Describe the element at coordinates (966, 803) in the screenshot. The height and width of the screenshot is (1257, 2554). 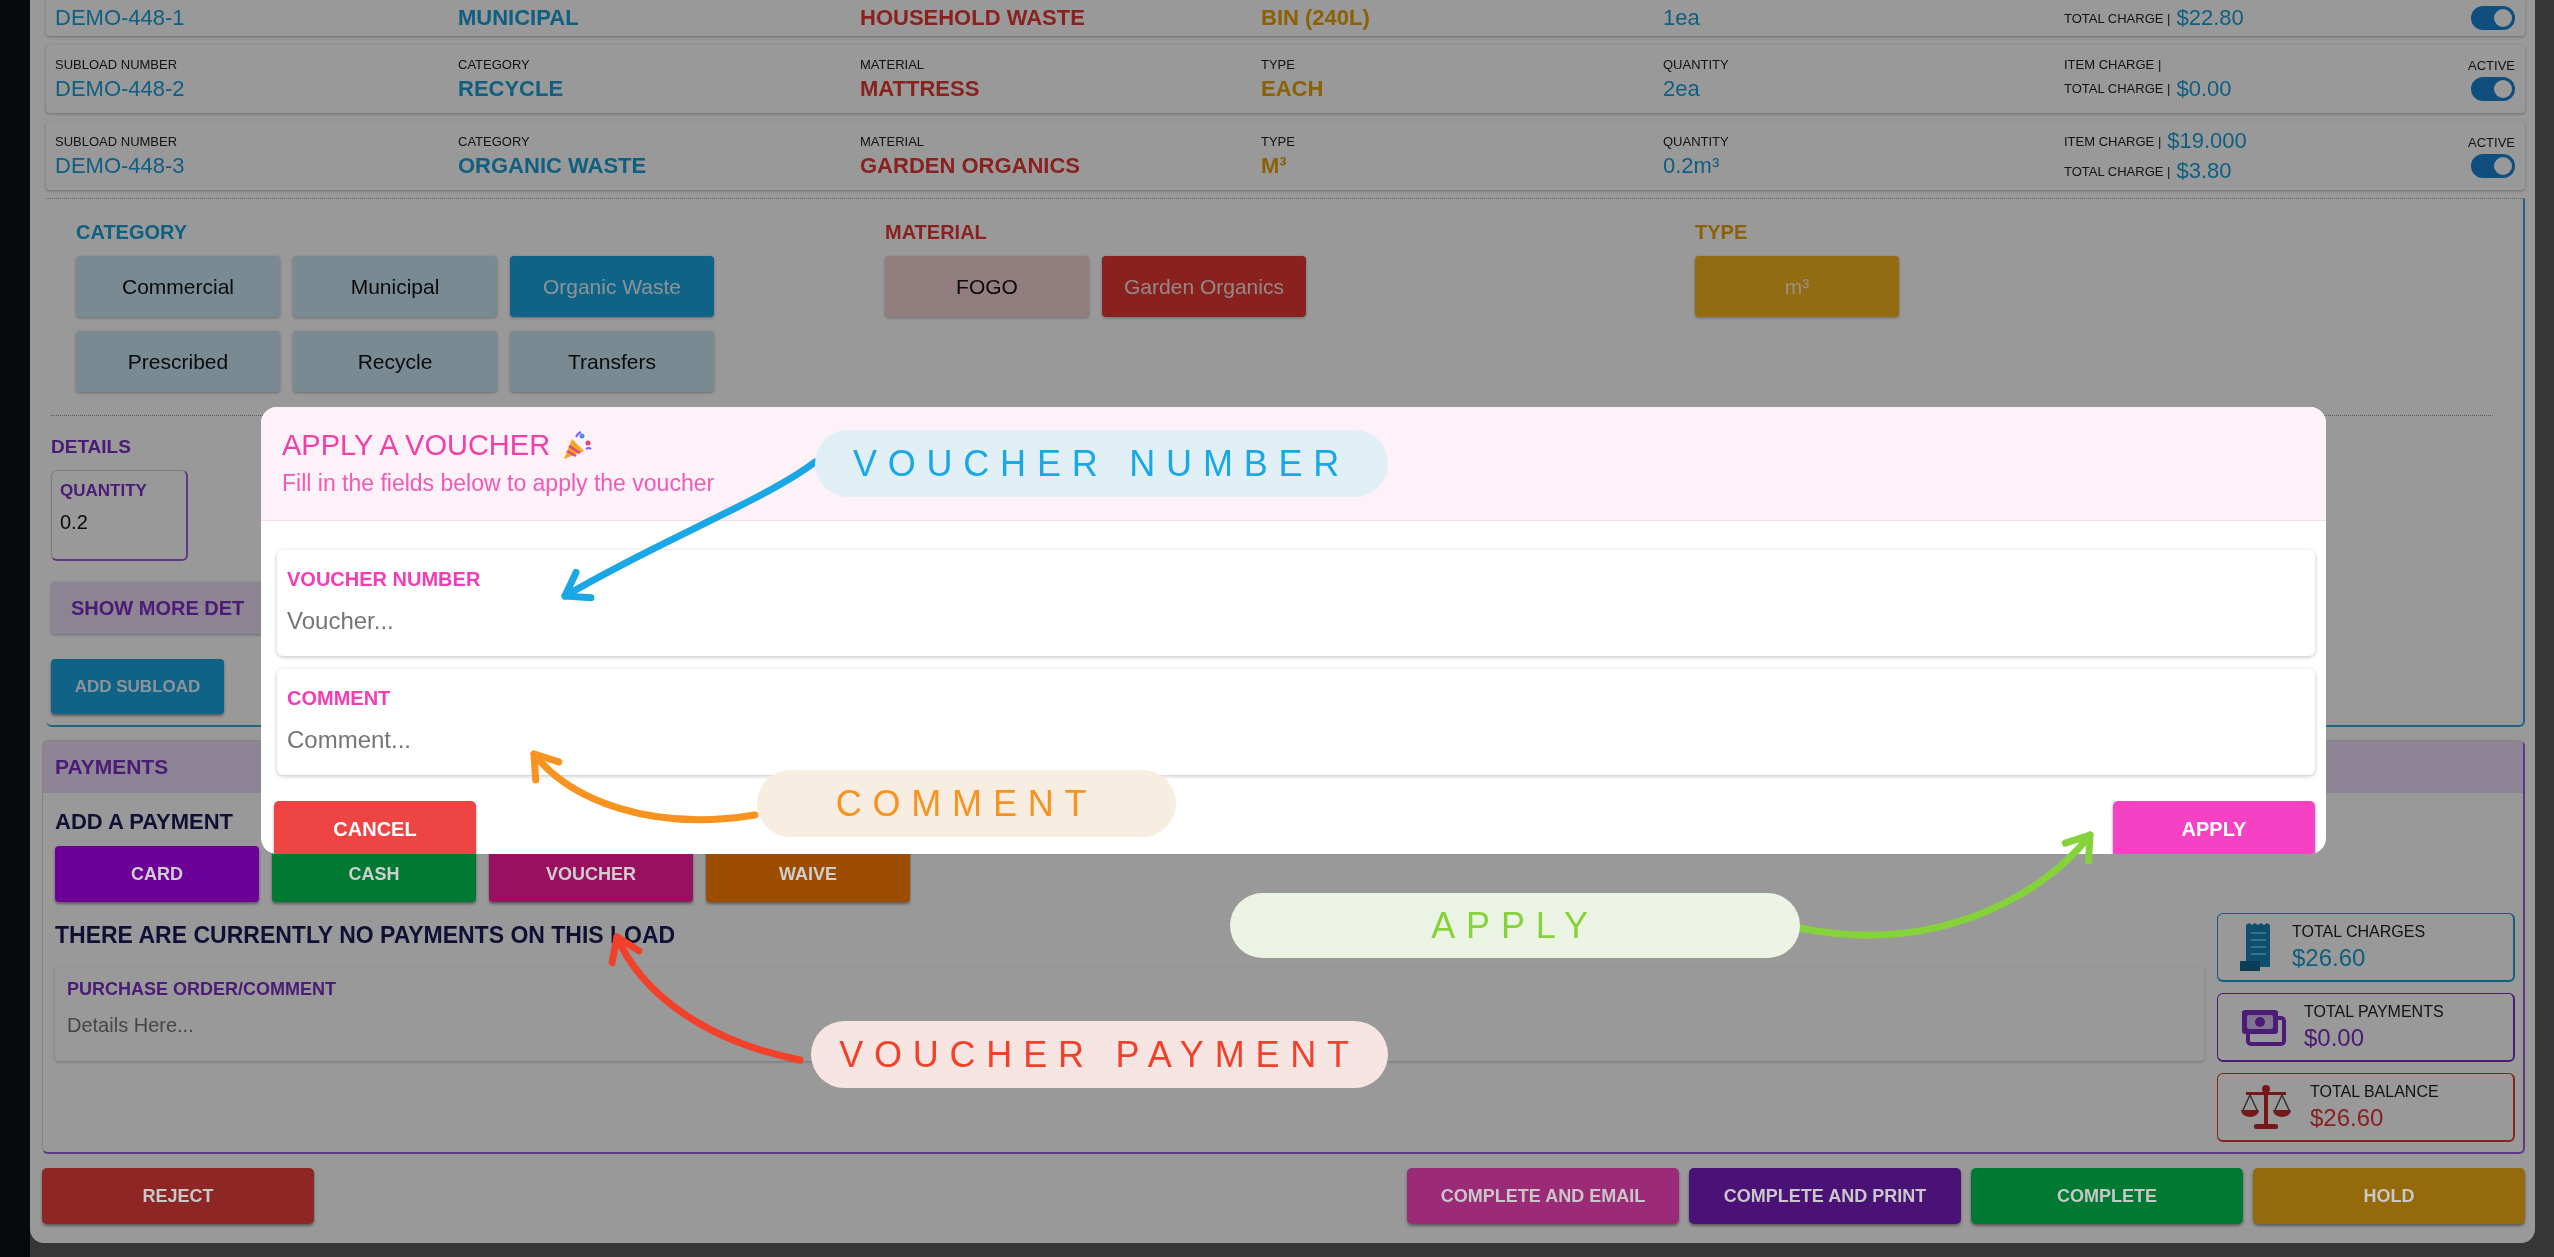
I see `callout-label: COMMENT` at that location.